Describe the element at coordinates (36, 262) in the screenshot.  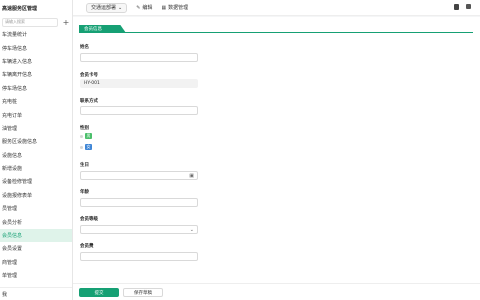
I see `sidebar-item: 商管理` at that location.